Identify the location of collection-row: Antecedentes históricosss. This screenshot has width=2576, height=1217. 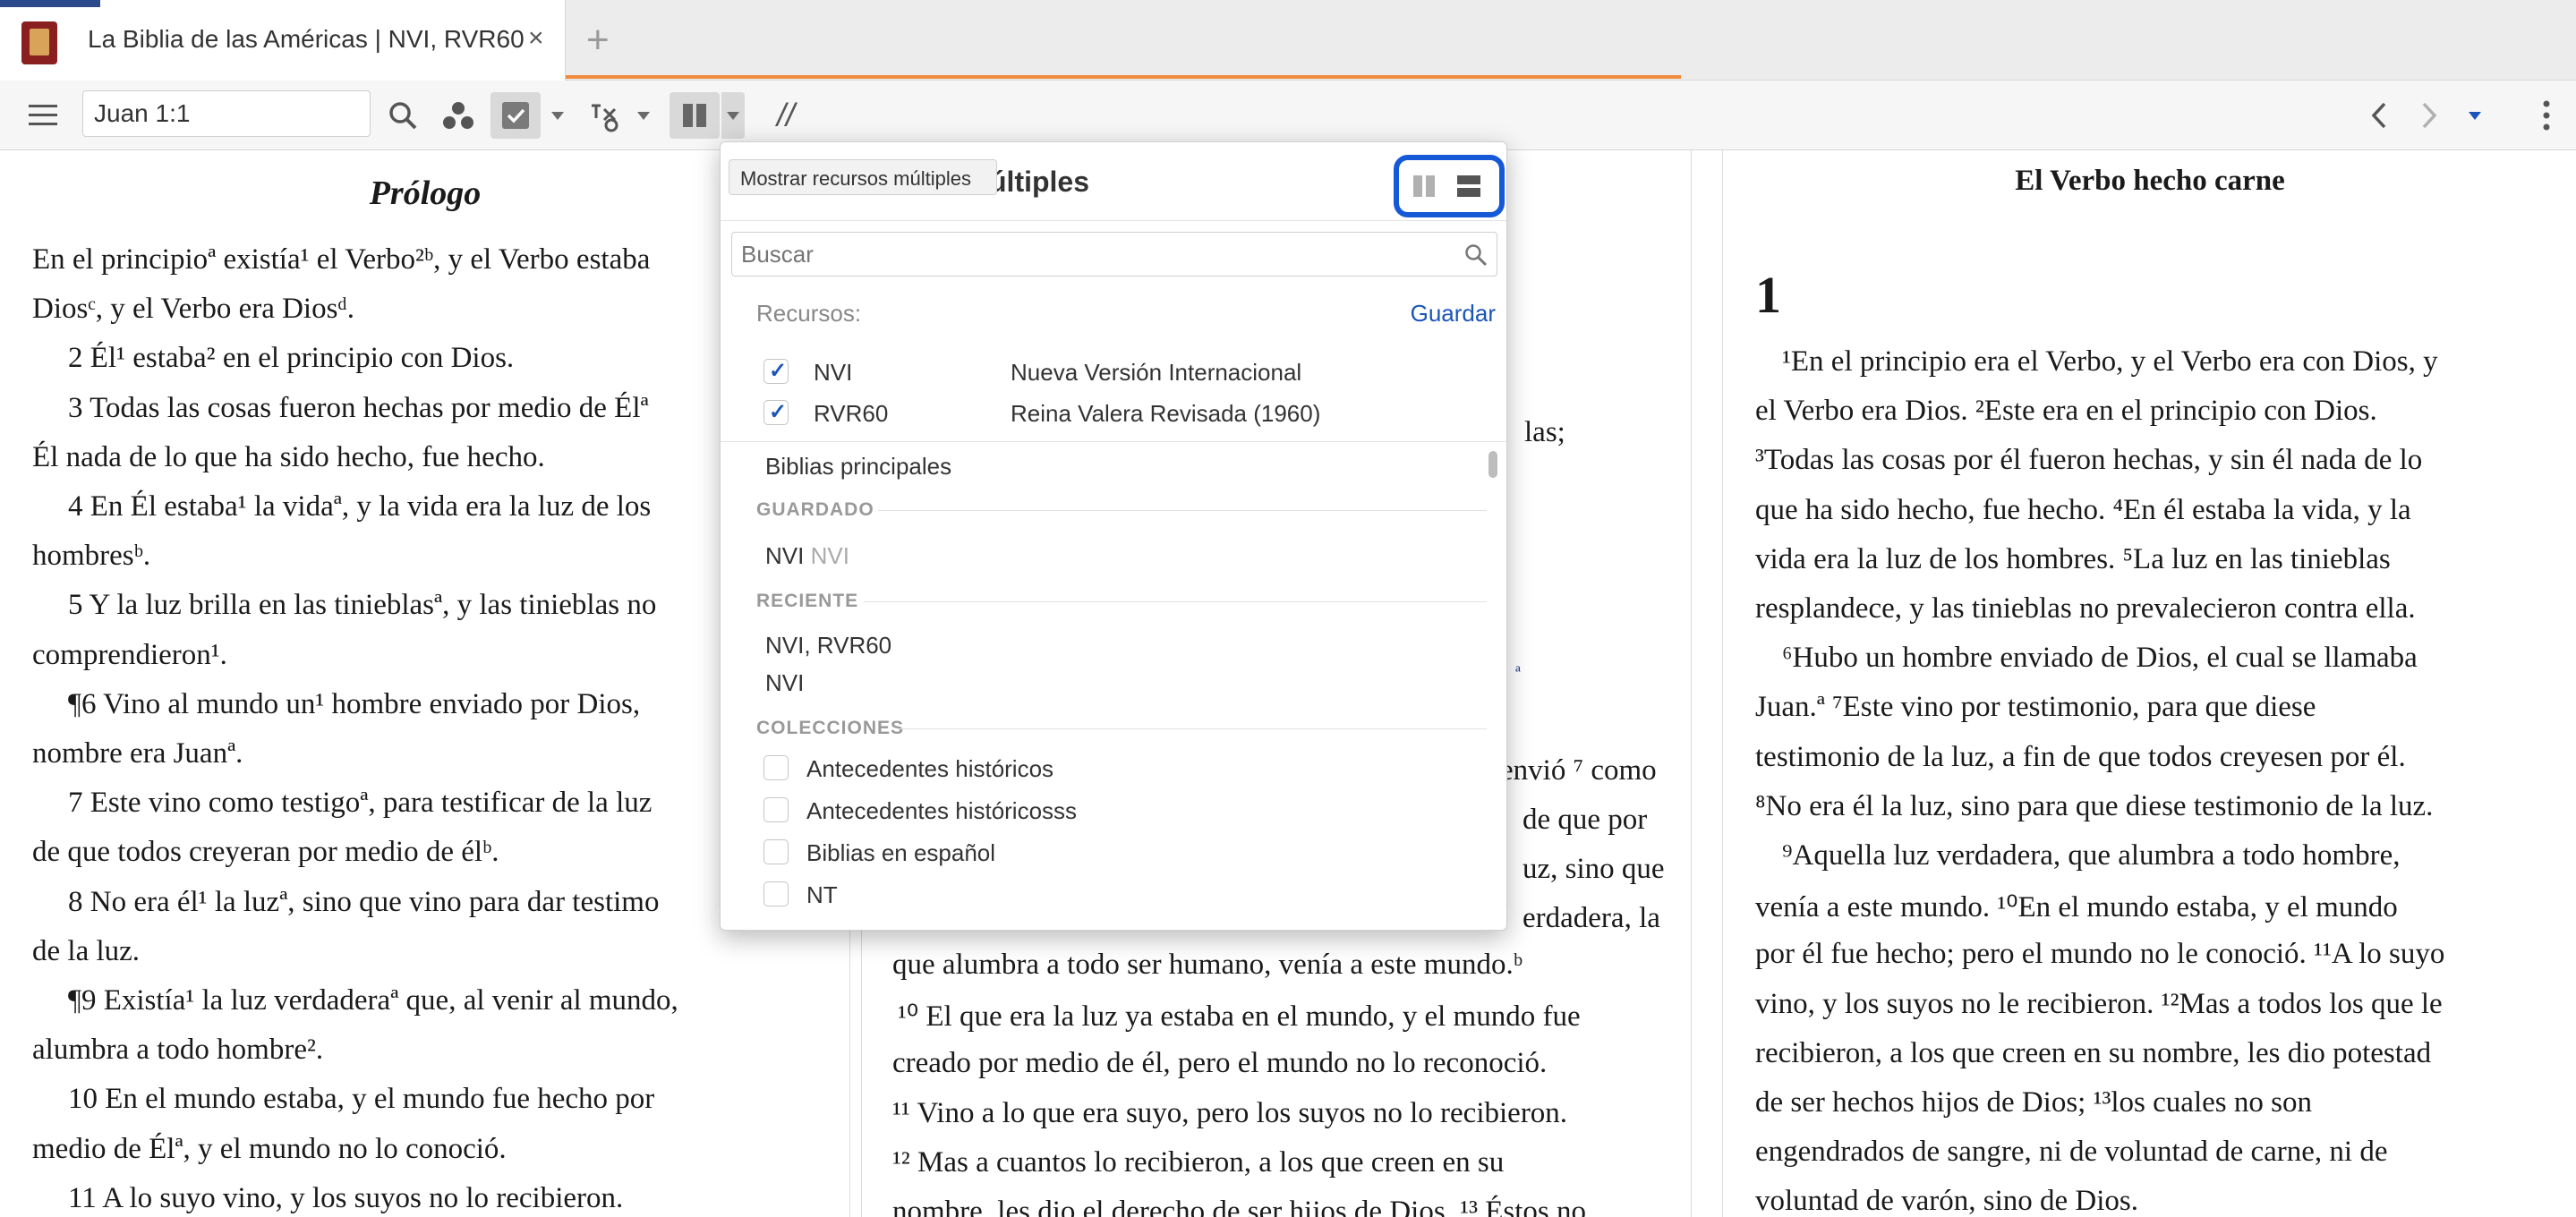
(1112, 812).